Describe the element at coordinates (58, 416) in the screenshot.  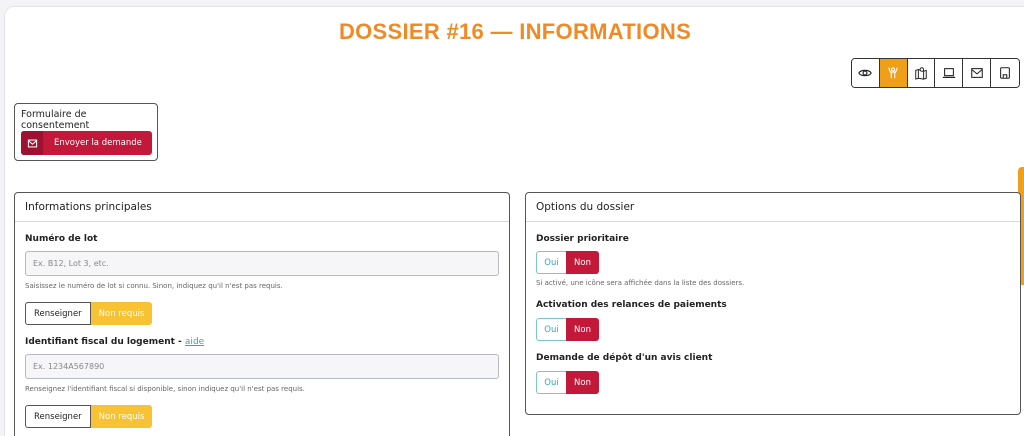
I see `fiscal-fill-button: Renseigner` at that location.